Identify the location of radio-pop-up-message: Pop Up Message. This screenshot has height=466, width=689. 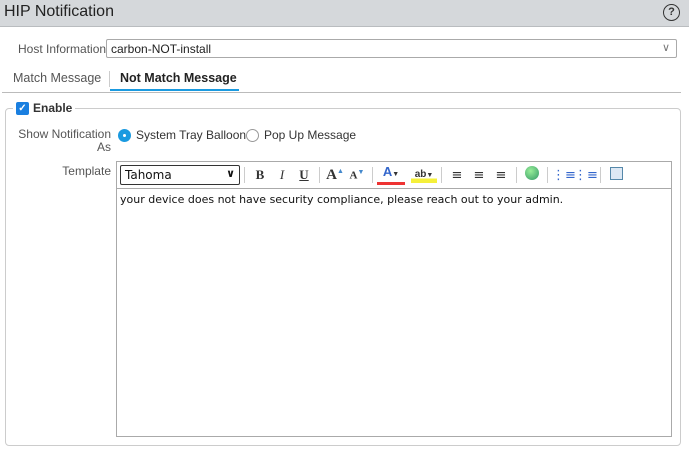
(301, 135).